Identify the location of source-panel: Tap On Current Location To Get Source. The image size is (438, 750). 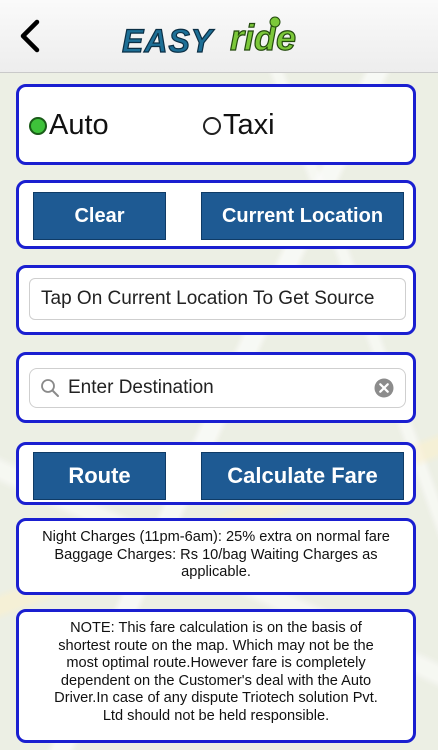
(216, 300).